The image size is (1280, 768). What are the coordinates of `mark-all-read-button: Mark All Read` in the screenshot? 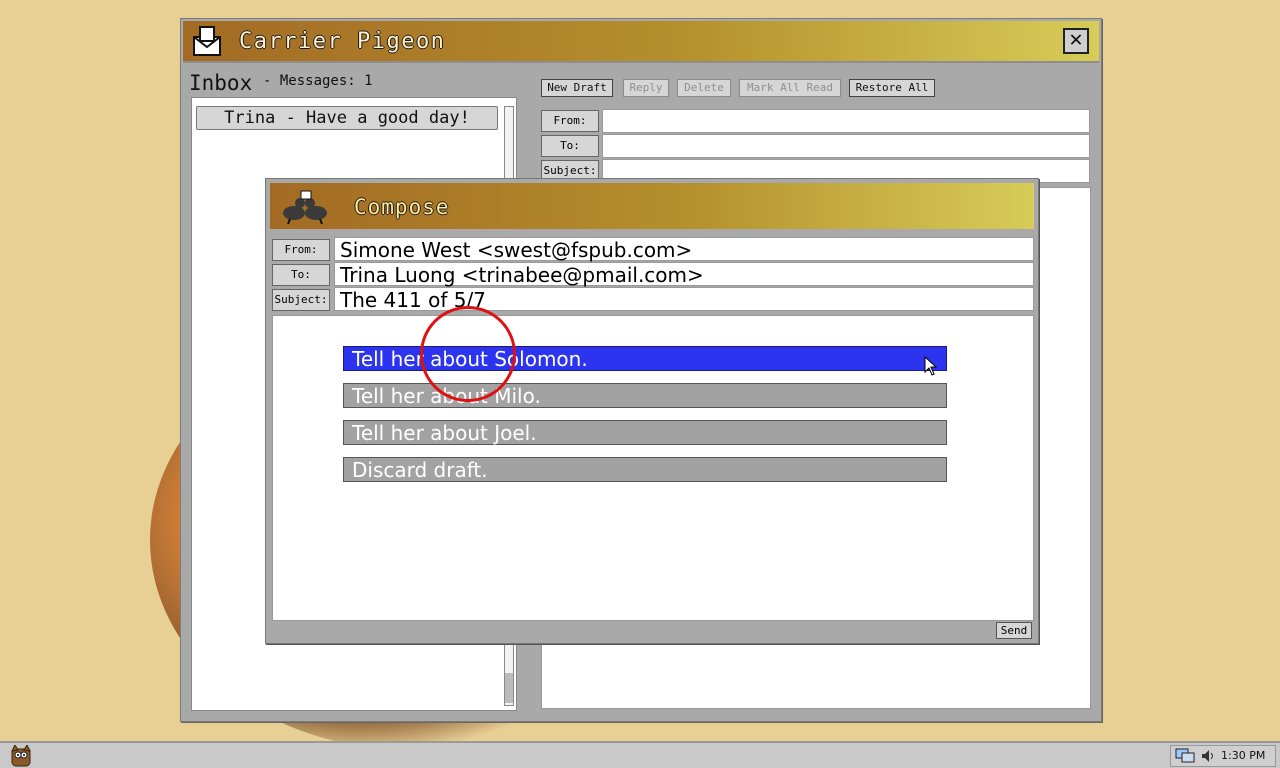 It's located at (790, 88).